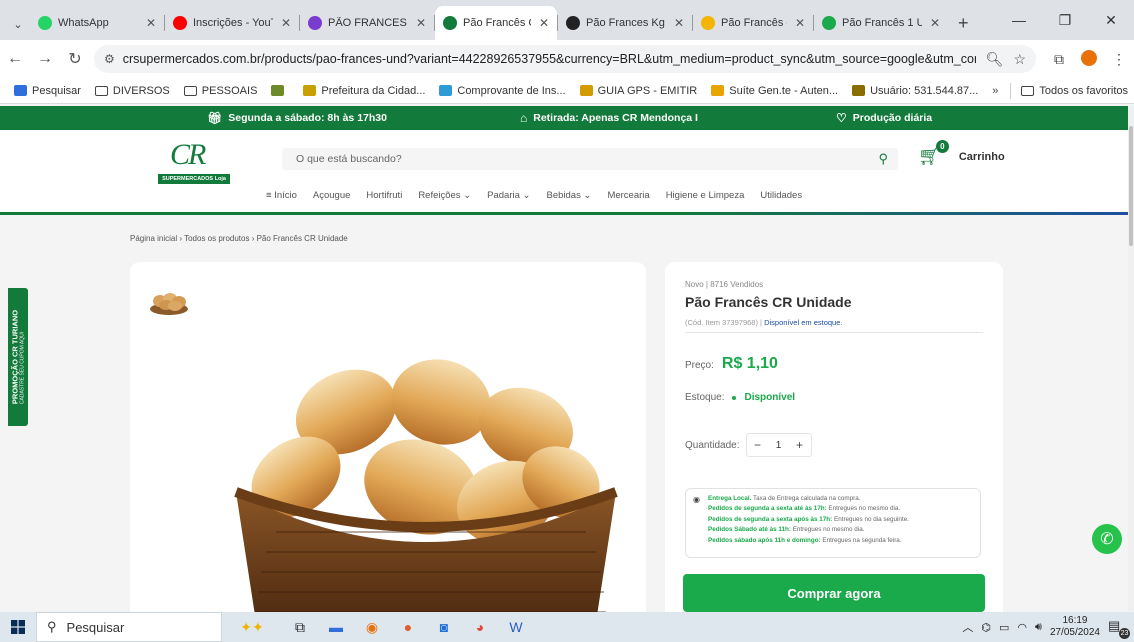 Image resolution: width=1134 pixels, height=642 pixels. Describe the element at coordinates (332, 195) in the screenshot. I see `menu-item: Açougue` at that location.